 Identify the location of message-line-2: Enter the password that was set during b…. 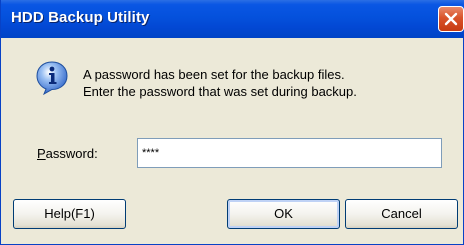
(220, 91).